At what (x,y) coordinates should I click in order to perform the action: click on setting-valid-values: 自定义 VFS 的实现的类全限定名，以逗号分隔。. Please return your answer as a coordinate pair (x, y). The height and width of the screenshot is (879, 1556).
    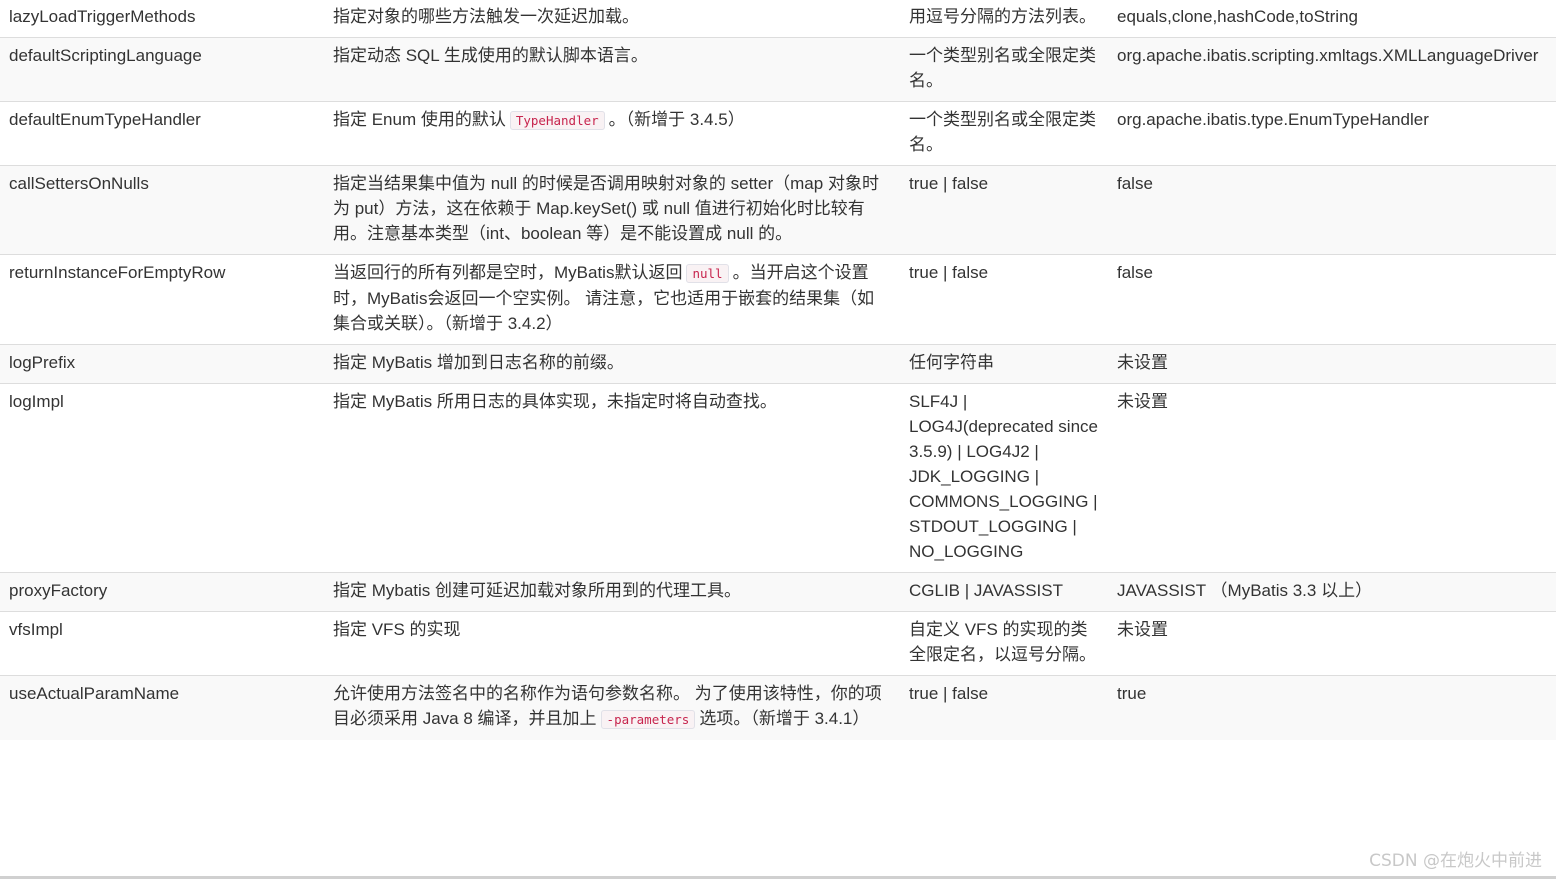
    Looking at the image, I should click on (1004, 643).